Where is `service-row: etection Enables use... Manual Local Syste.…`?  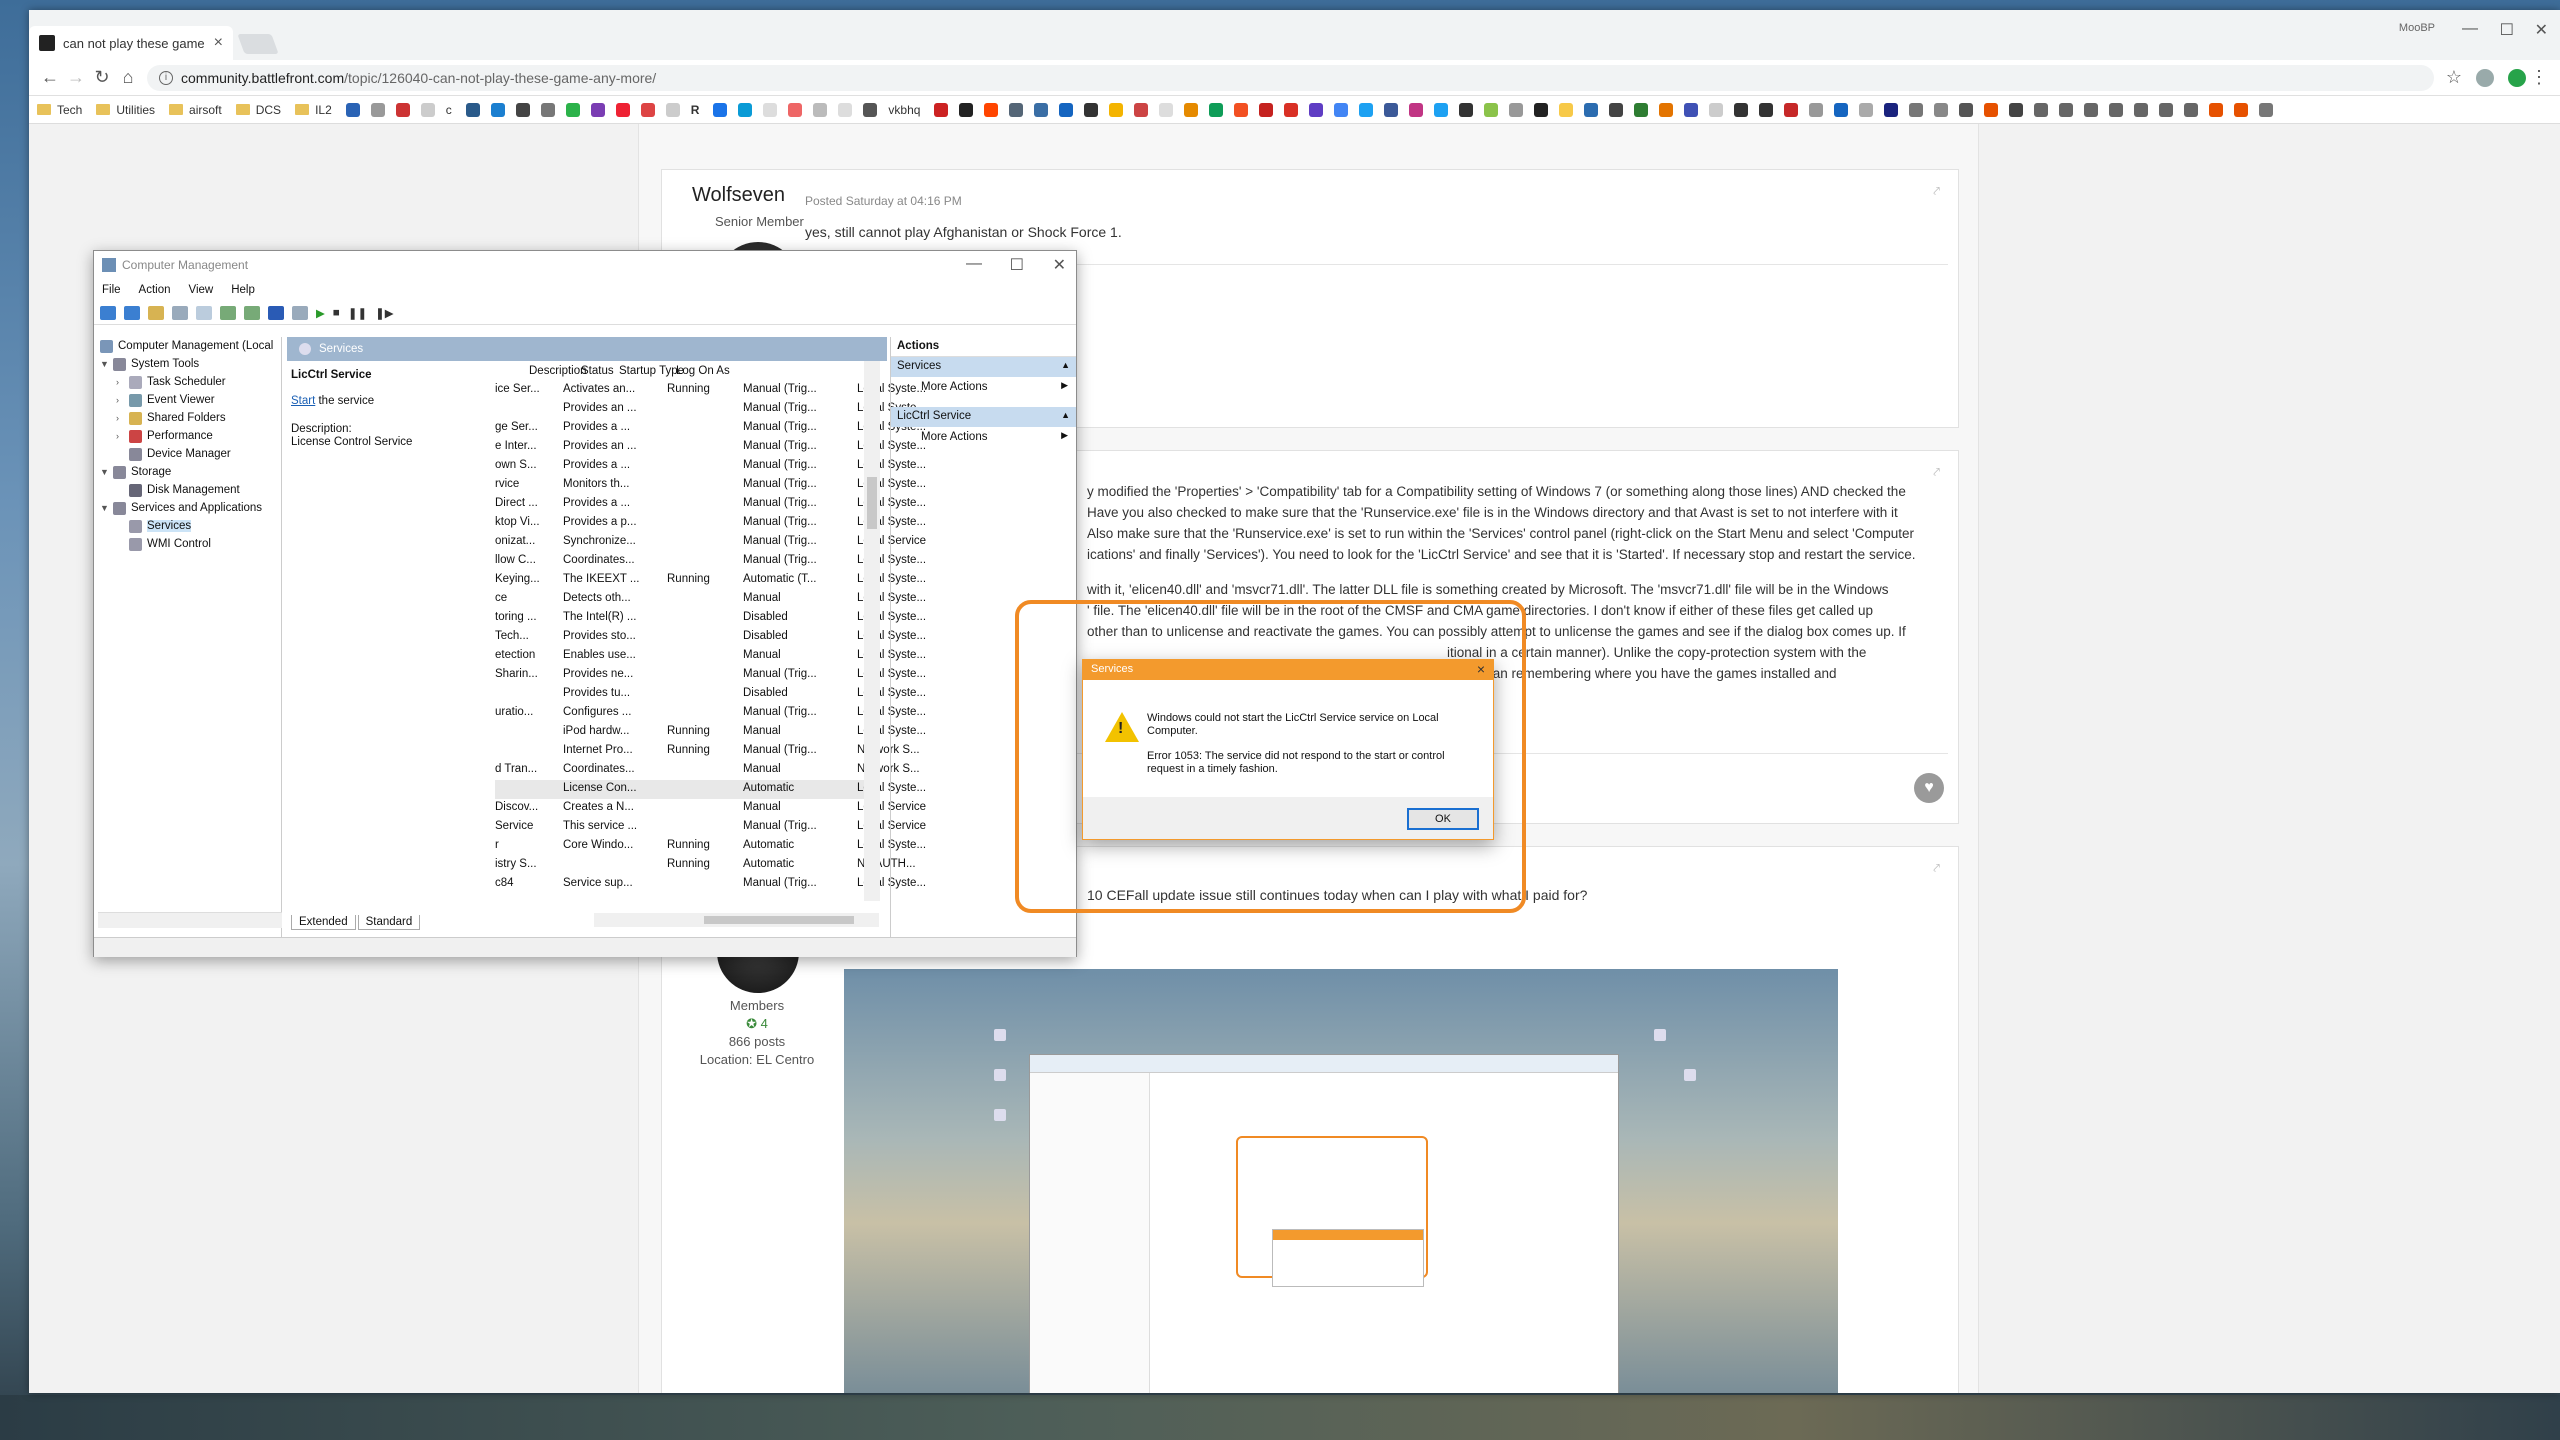
service-row: etection Enables use... Manual Local Syste.… is located at coordinates (710, 656).